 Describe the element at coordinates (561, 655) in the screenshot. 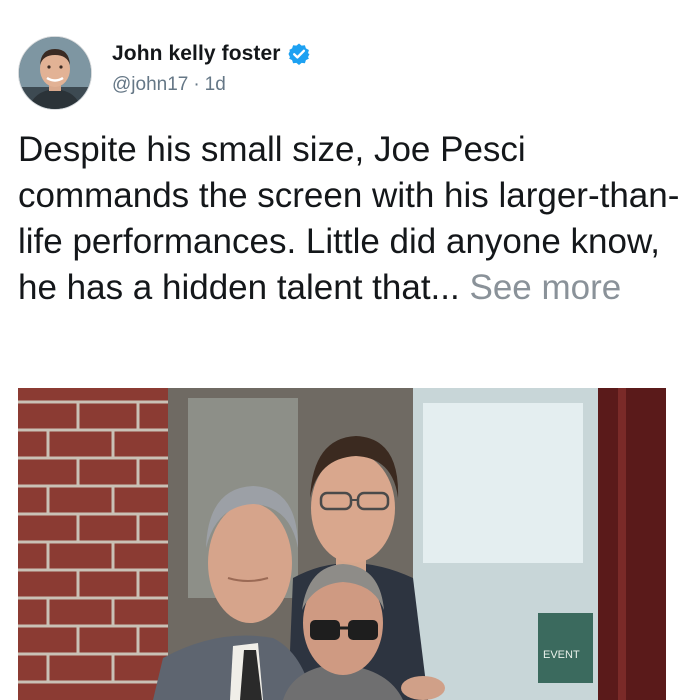

I see `sign-text: EVENT` at that location.